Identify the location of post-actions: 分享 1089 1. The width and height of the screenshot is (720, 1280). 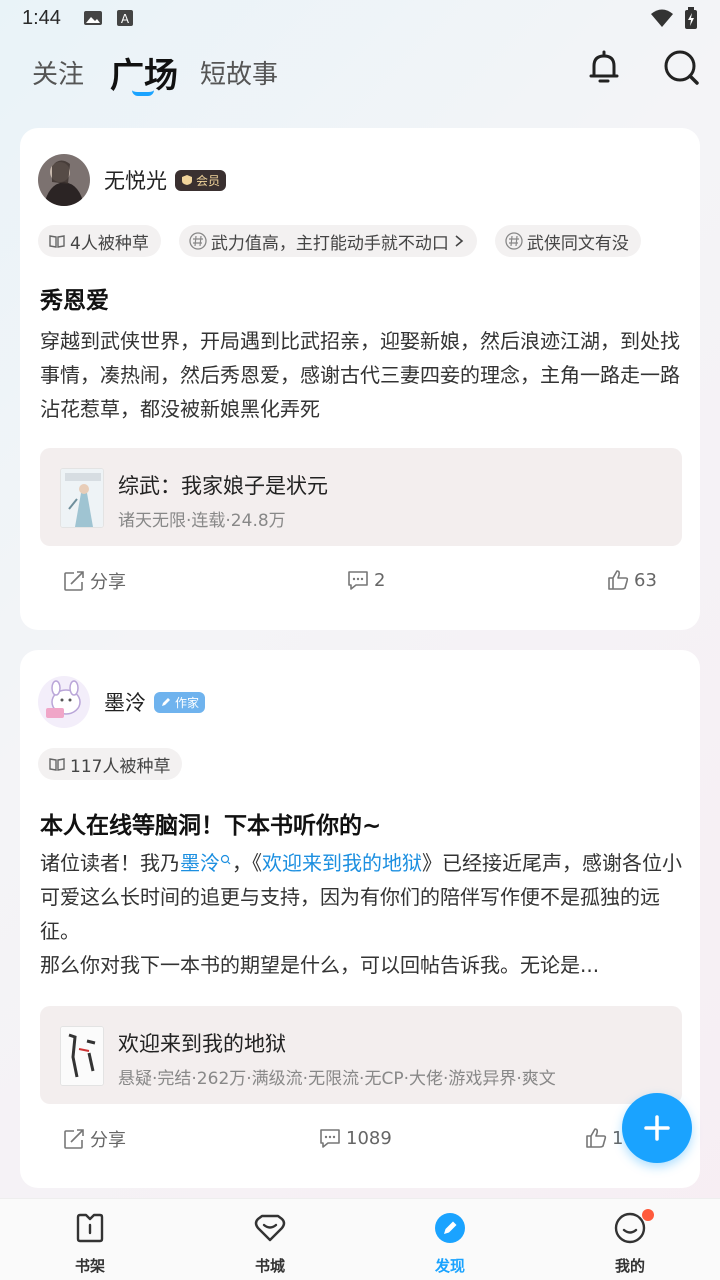
(360, 1146).